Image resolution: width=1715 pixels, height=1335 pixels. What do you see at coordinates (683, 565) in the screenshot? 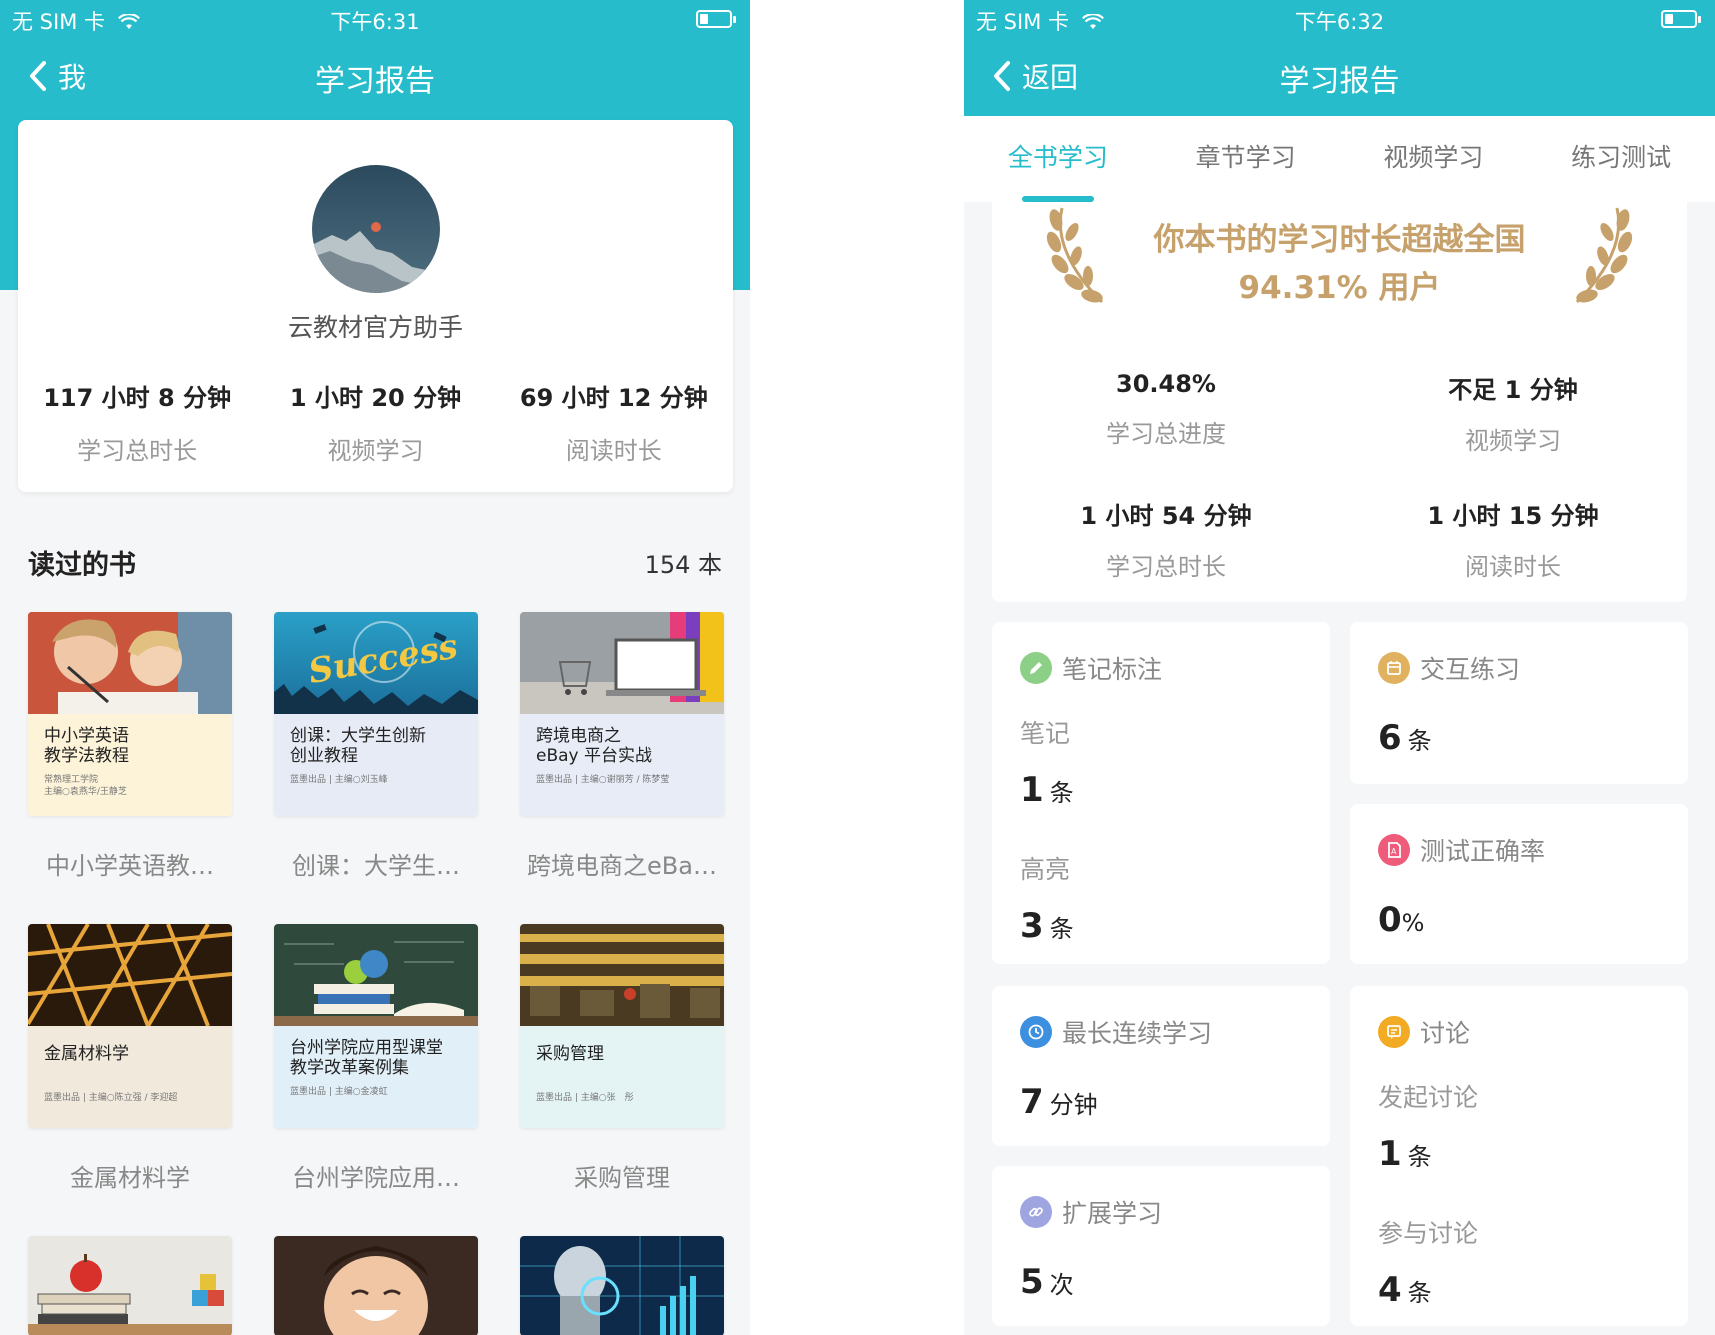
I see `books-count: 154 本` at bounding box center [683, 565].